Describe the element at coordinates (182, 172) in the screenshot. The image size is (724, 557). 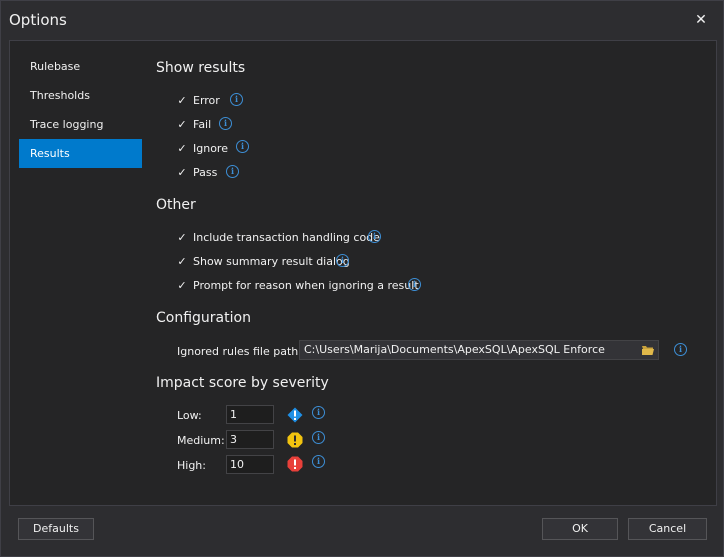
I see `pass-checkbox: ✓` at that location.